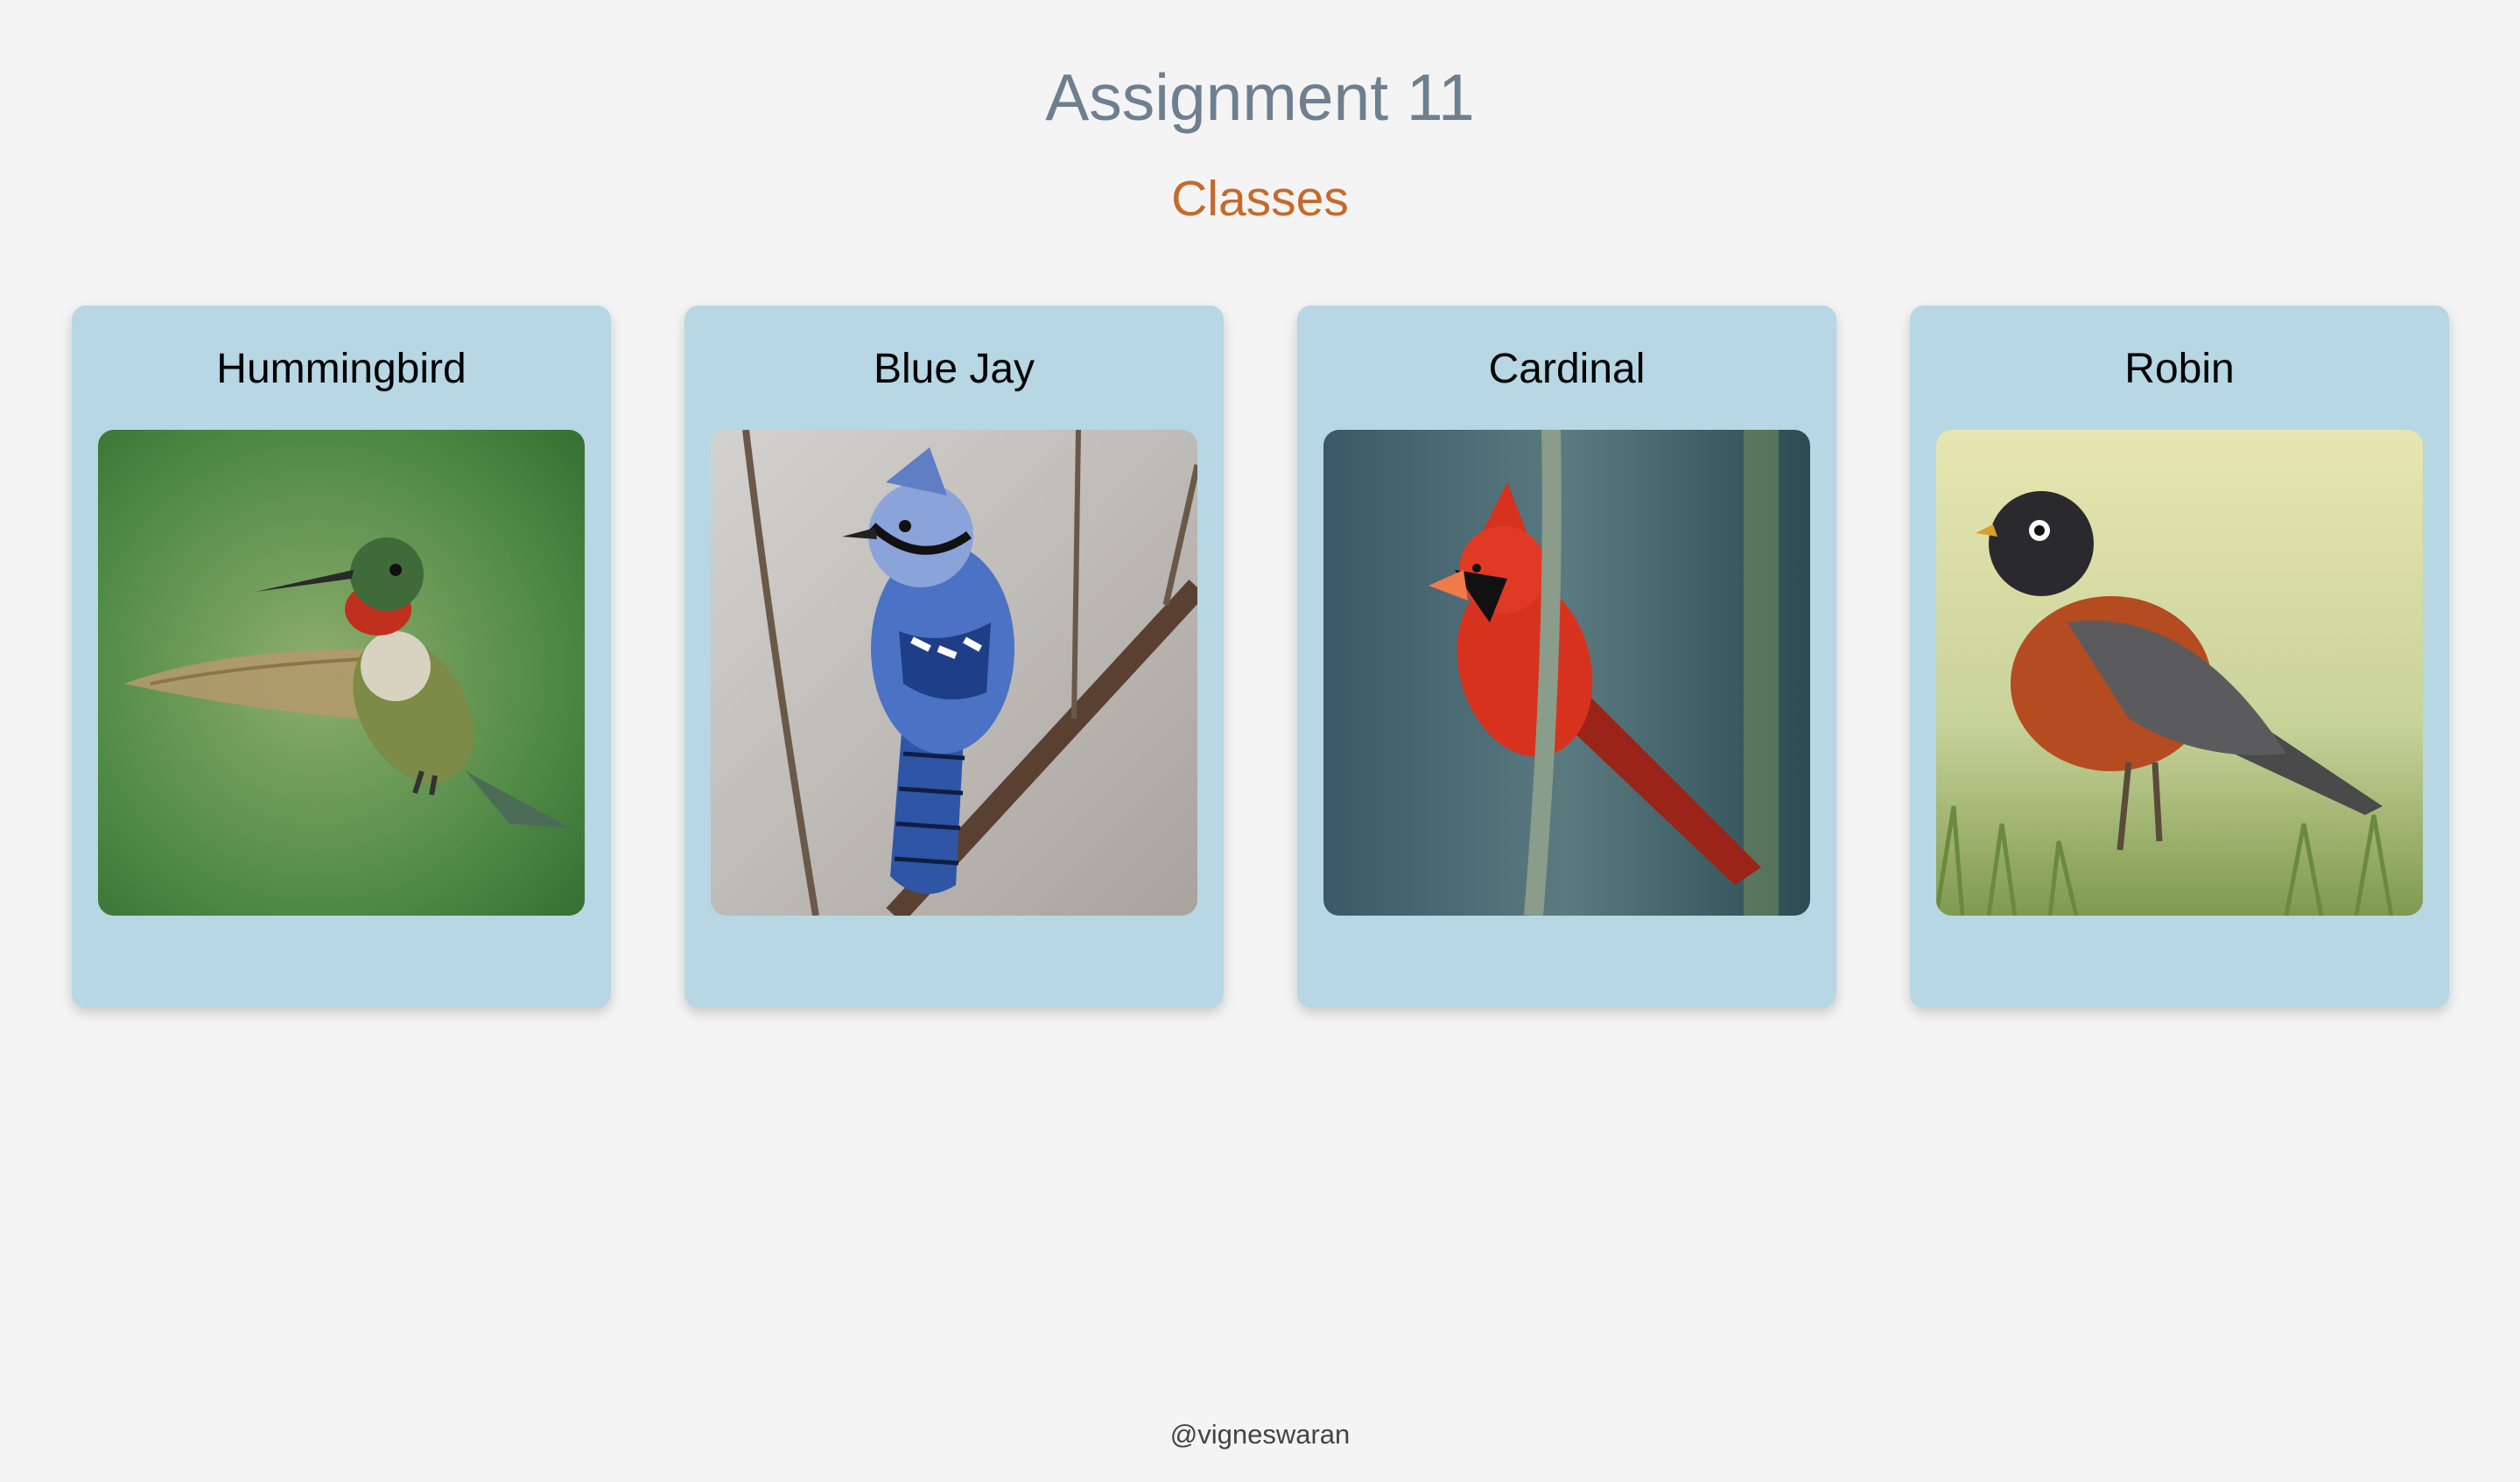  I want to click on card-cardinal: Cardinal, so click(1566, 657).